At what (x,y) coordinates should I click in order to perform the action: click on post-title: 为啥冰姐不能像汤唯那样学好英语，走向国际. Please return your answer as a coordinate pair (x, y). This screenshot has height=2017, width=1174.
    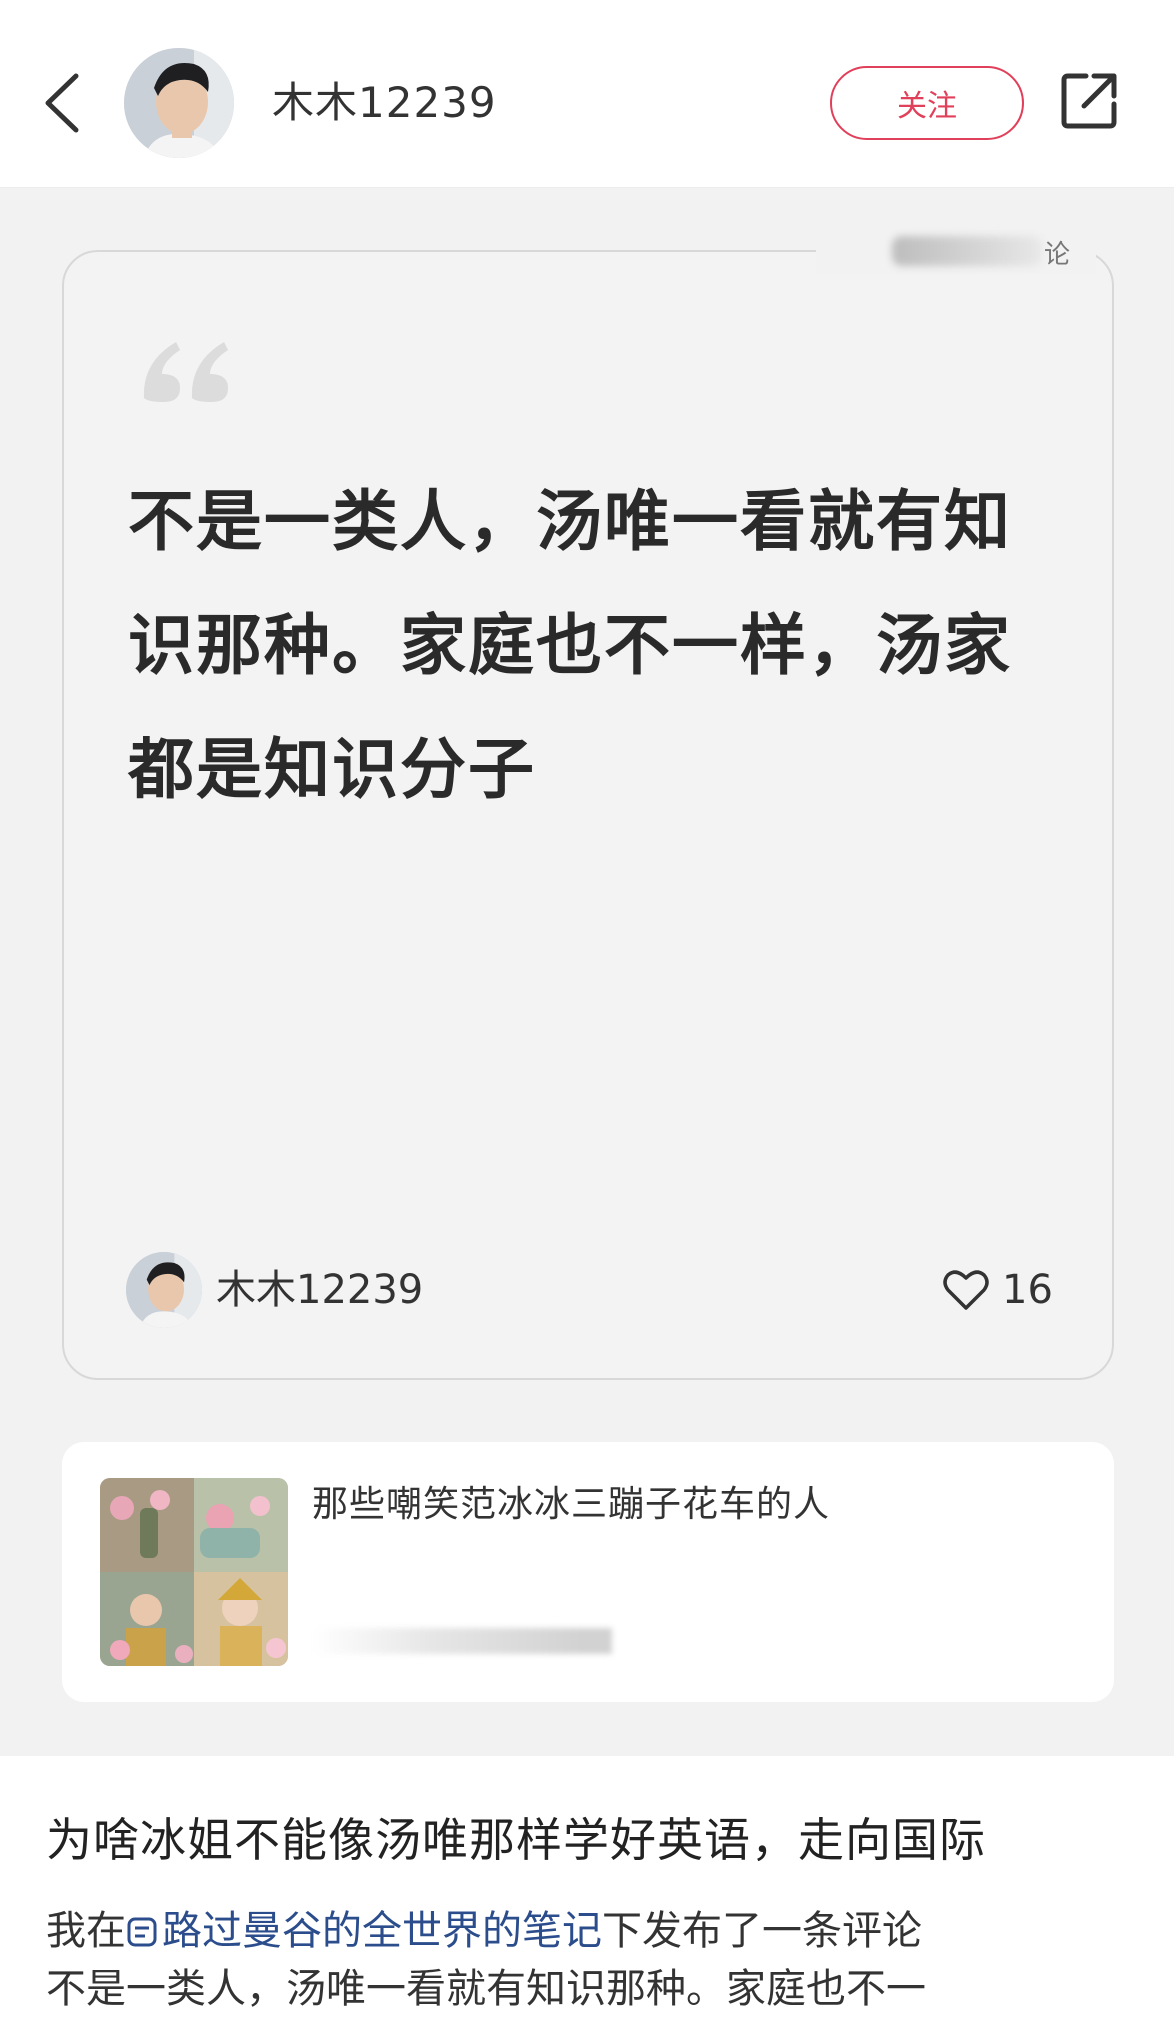
    Looking at the image, I should click on (516, 1840).